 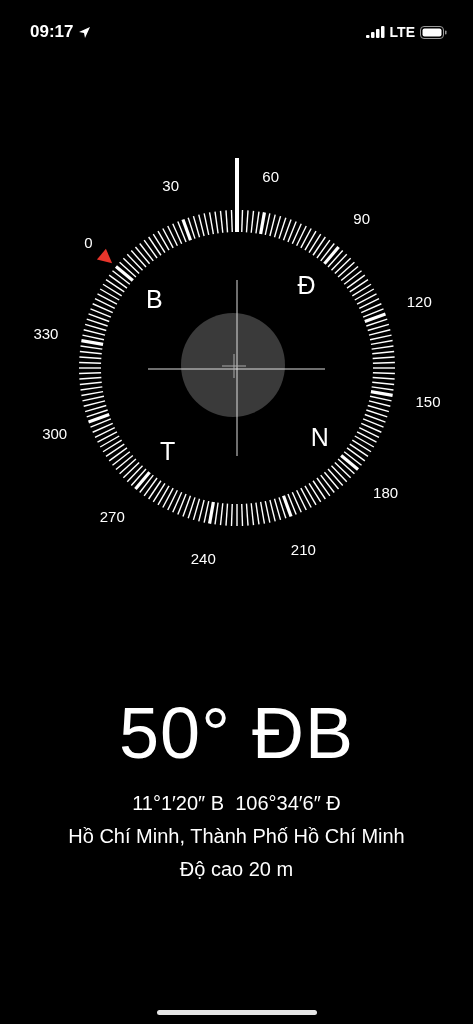 What do you see at coordinates (306, 285) in the screenshot?
I see `cardinal-label: Đ` at bounding box center [306, 285].